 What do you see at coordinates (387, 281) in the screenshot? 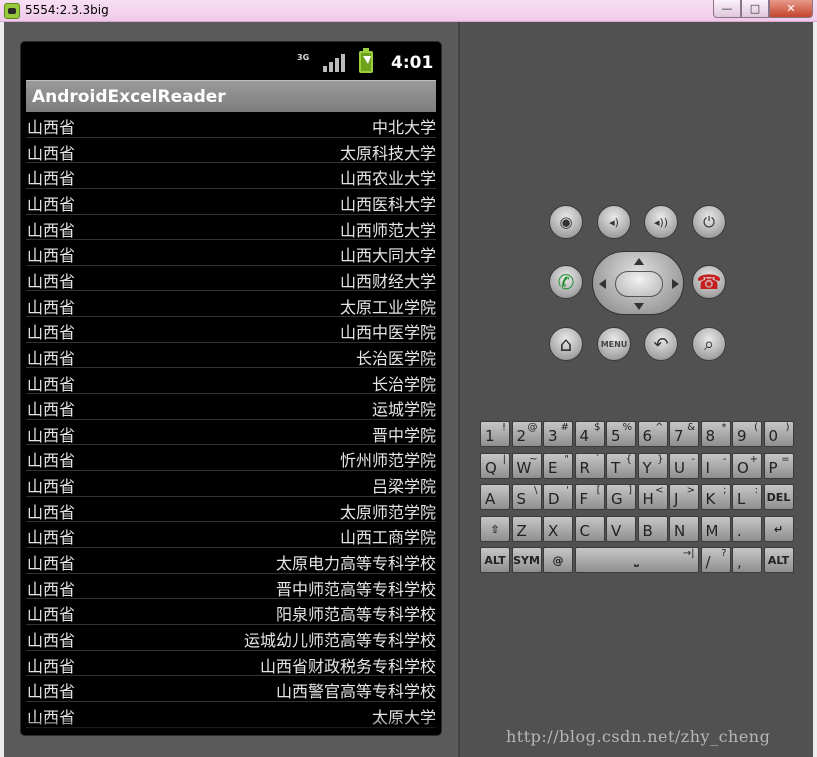
I see `list-item-university: 山西财经大学` at bounding box center [387, 281].